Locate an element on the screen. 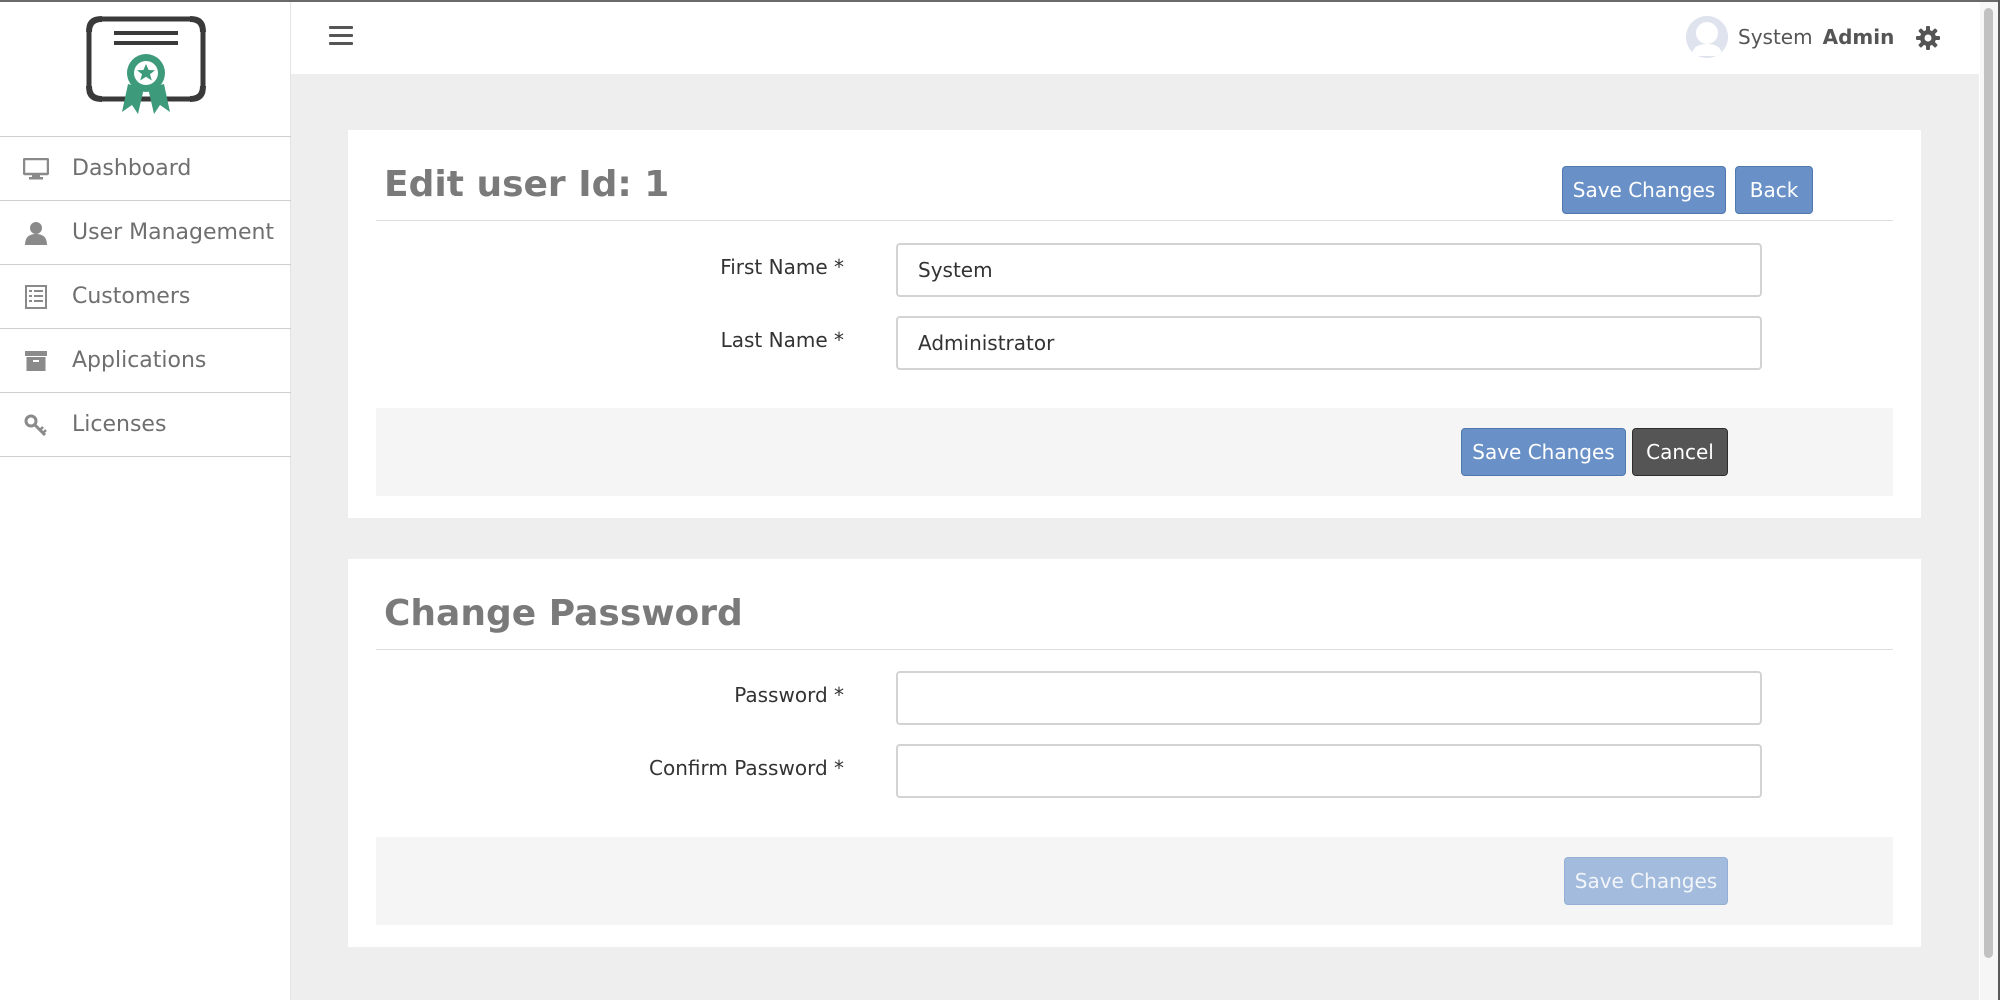 The height and width of the screenshot is (1000, 2000). list-icon is located at coordinates (36, 296).